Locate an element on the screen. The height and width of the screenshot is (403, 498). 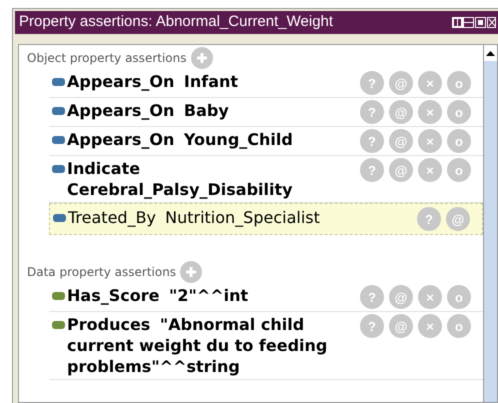
assertion-text: Treated_By Nutrition_Specialist is located at coordinates (194, 217).